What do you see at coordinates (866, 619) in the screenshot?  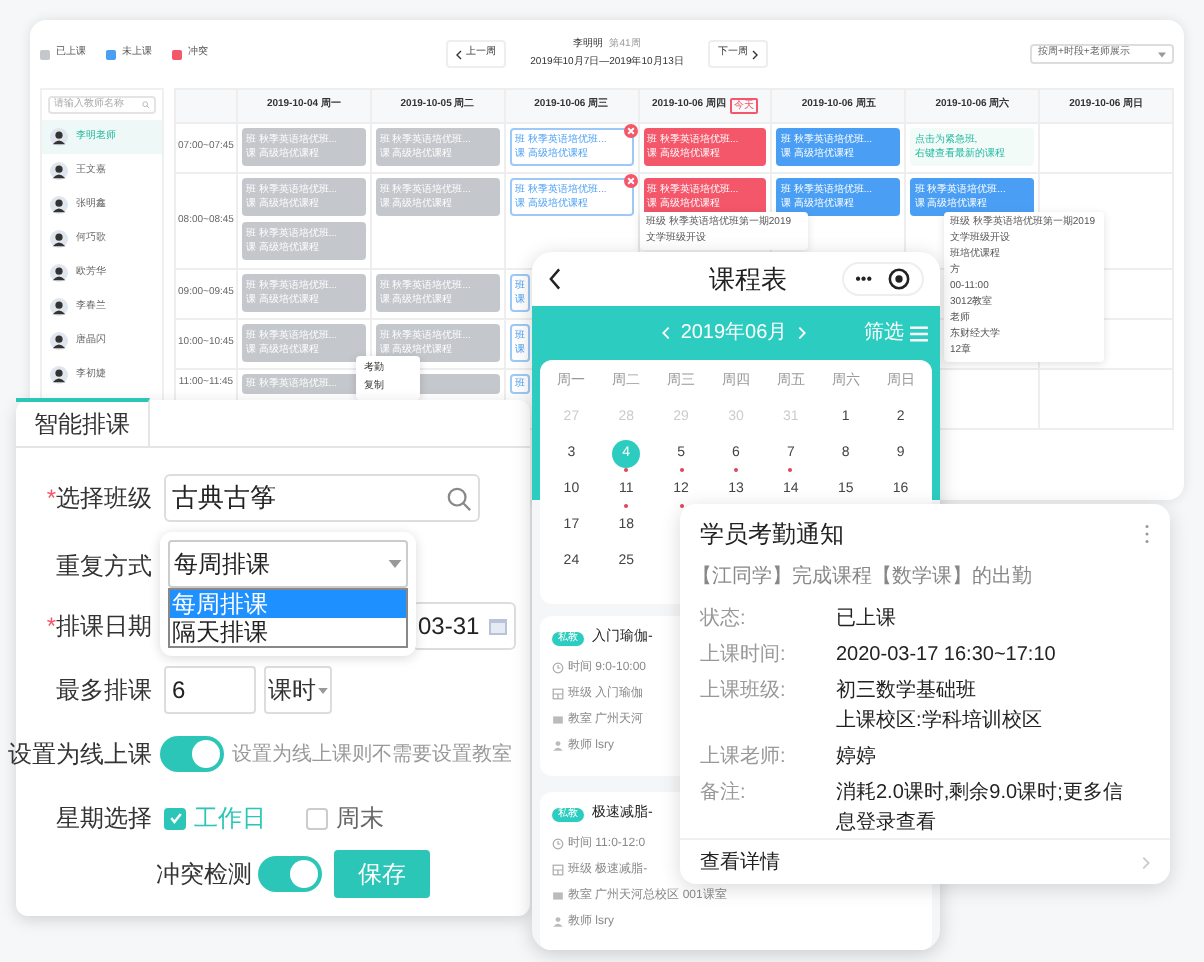 I see `notice-field-value: 已上课` at bounding box center [866, 619].